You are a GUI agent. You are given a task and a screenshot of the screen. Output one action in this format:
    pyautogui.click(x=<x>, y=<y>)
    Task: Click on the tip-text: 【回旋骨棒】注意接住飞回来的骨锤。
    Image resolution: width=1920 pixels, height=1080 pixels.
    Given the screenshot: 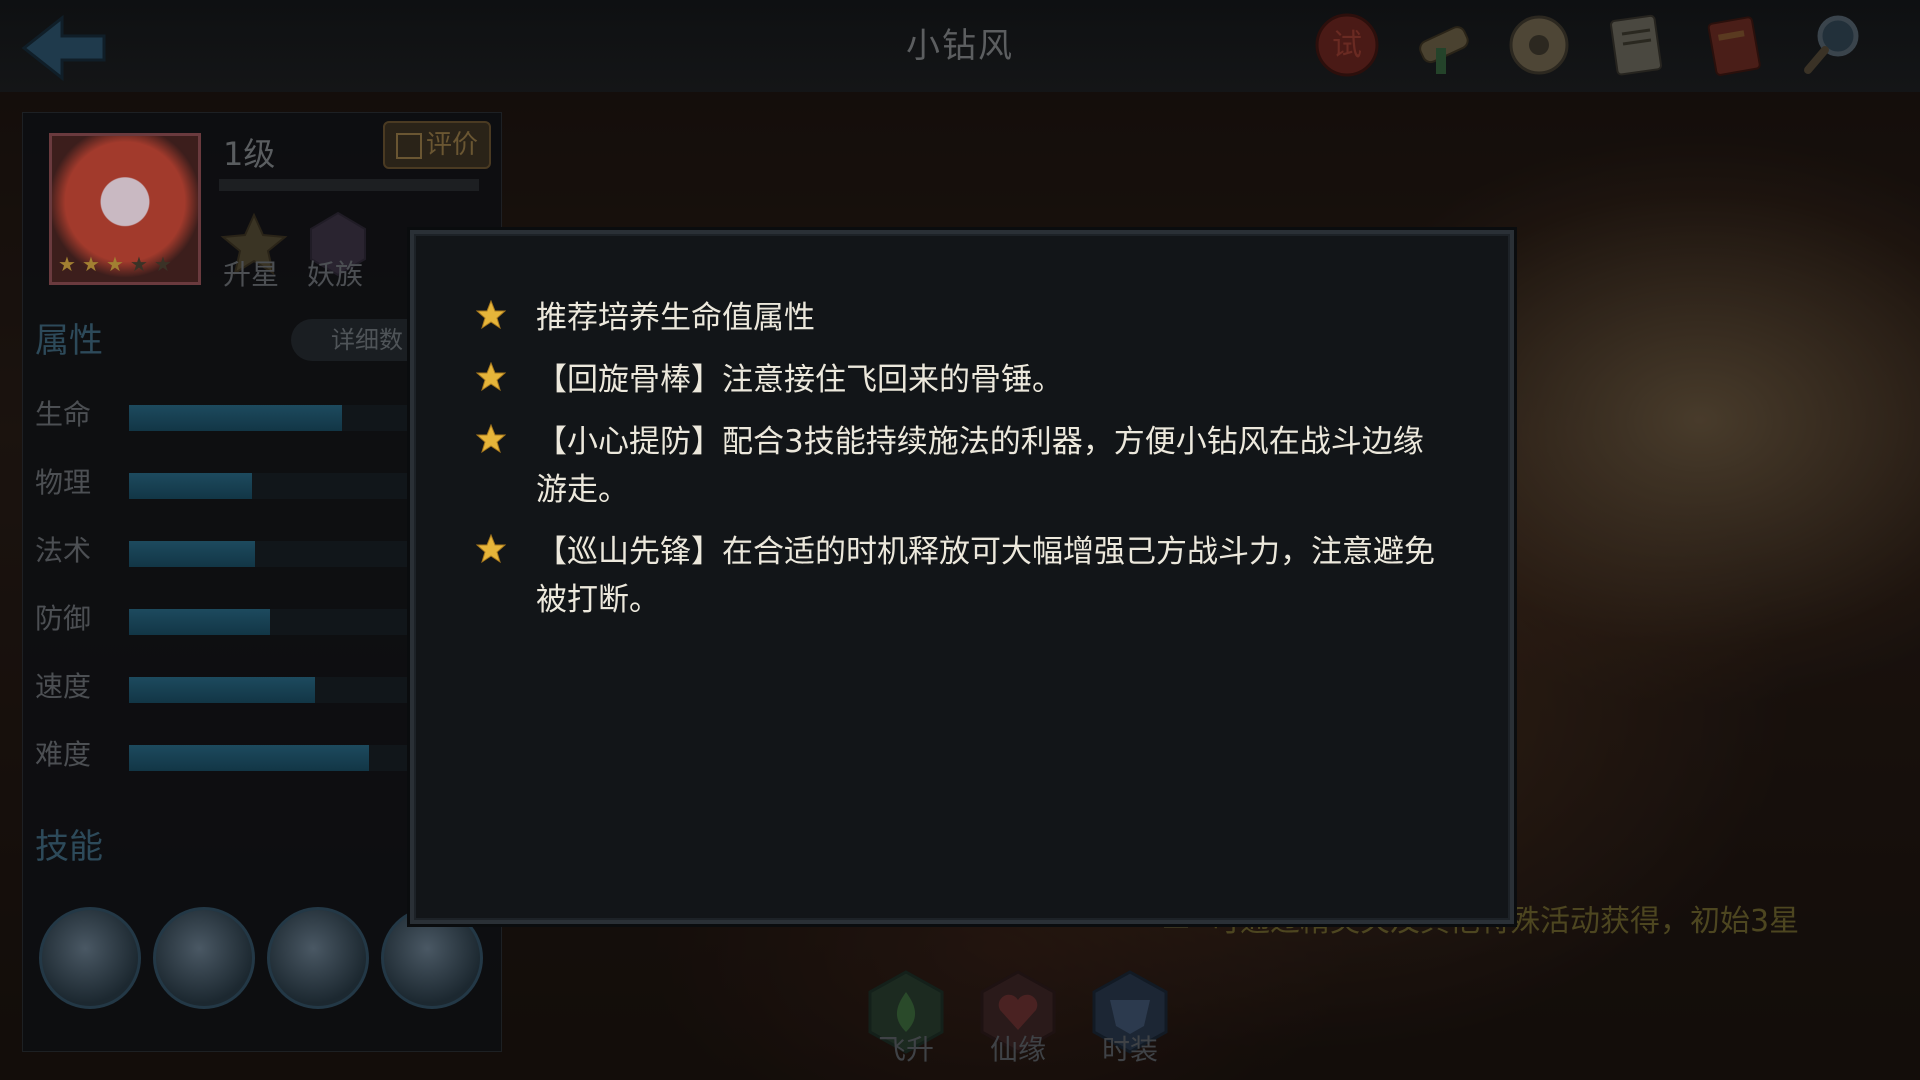 What is the action you would take?
    pyautogui.click(x=799, y=380)
    